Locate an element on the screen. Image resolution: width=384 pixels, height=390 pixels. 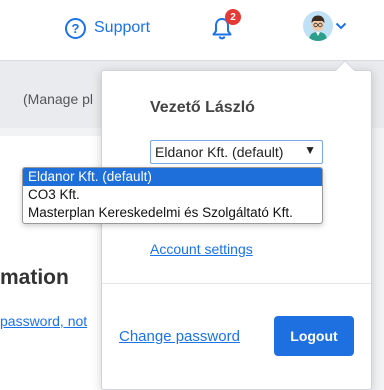
change-password-link: Change password is located at coordinates (179, 336).